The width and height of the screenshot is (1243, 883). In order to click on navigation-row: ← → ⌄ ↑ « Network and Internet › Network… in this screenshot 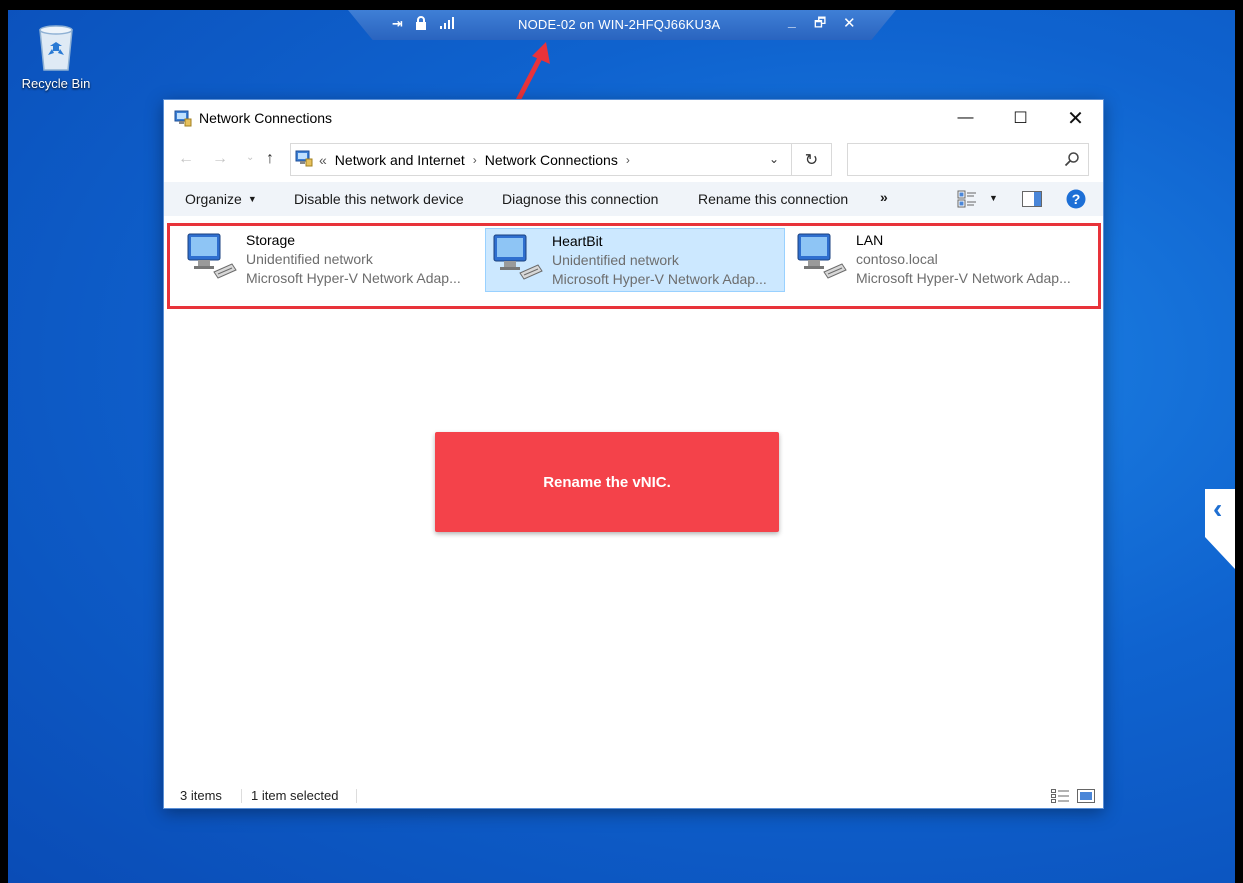, I will do `click(633, 159)`.